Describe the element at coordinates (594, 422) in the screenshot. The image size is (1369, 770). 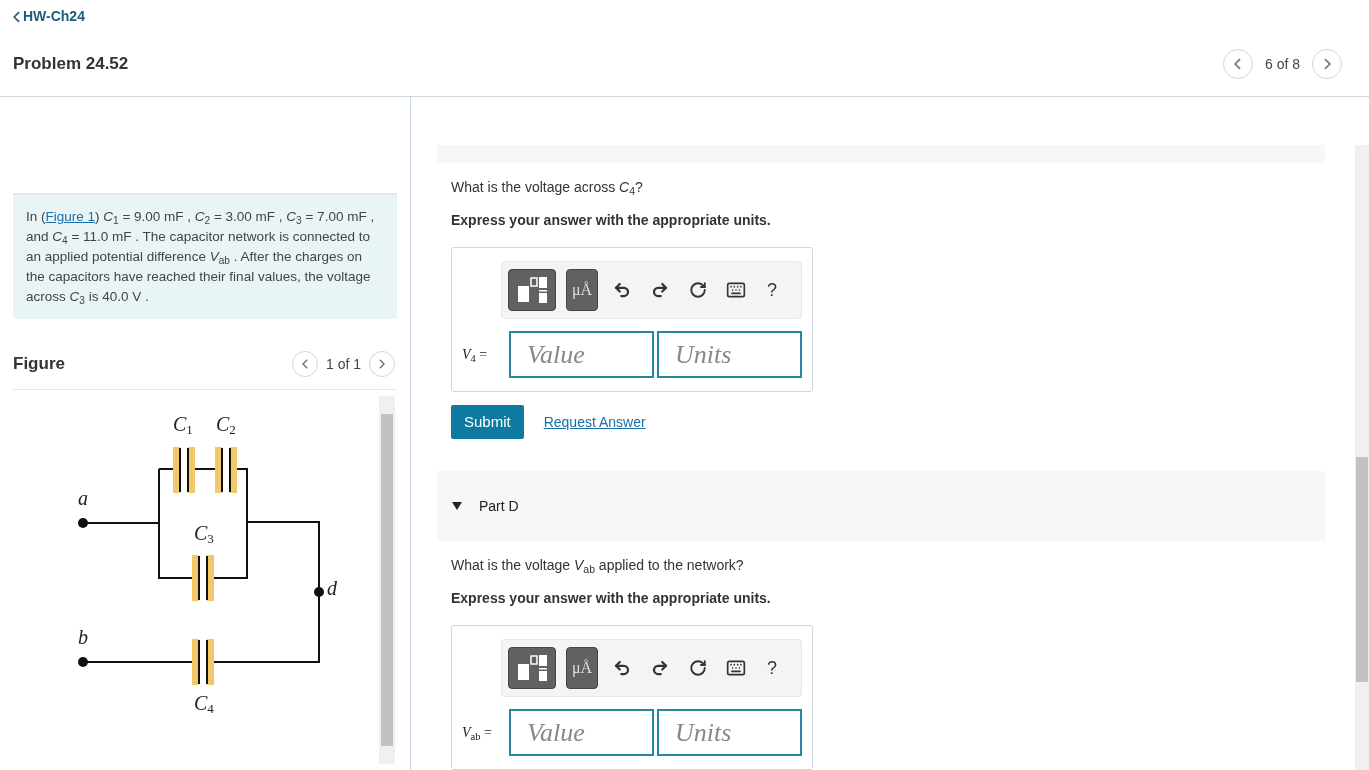
I see `request-answer-link: Request Answer` at that location.